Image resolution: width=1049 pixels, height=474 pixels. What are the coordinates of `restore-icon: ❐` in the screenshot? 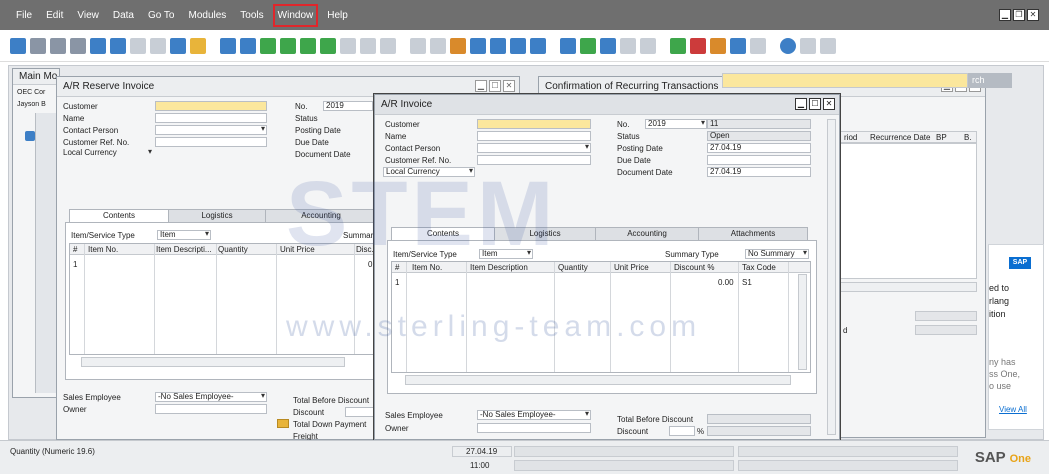 It's located at (1019, 15).